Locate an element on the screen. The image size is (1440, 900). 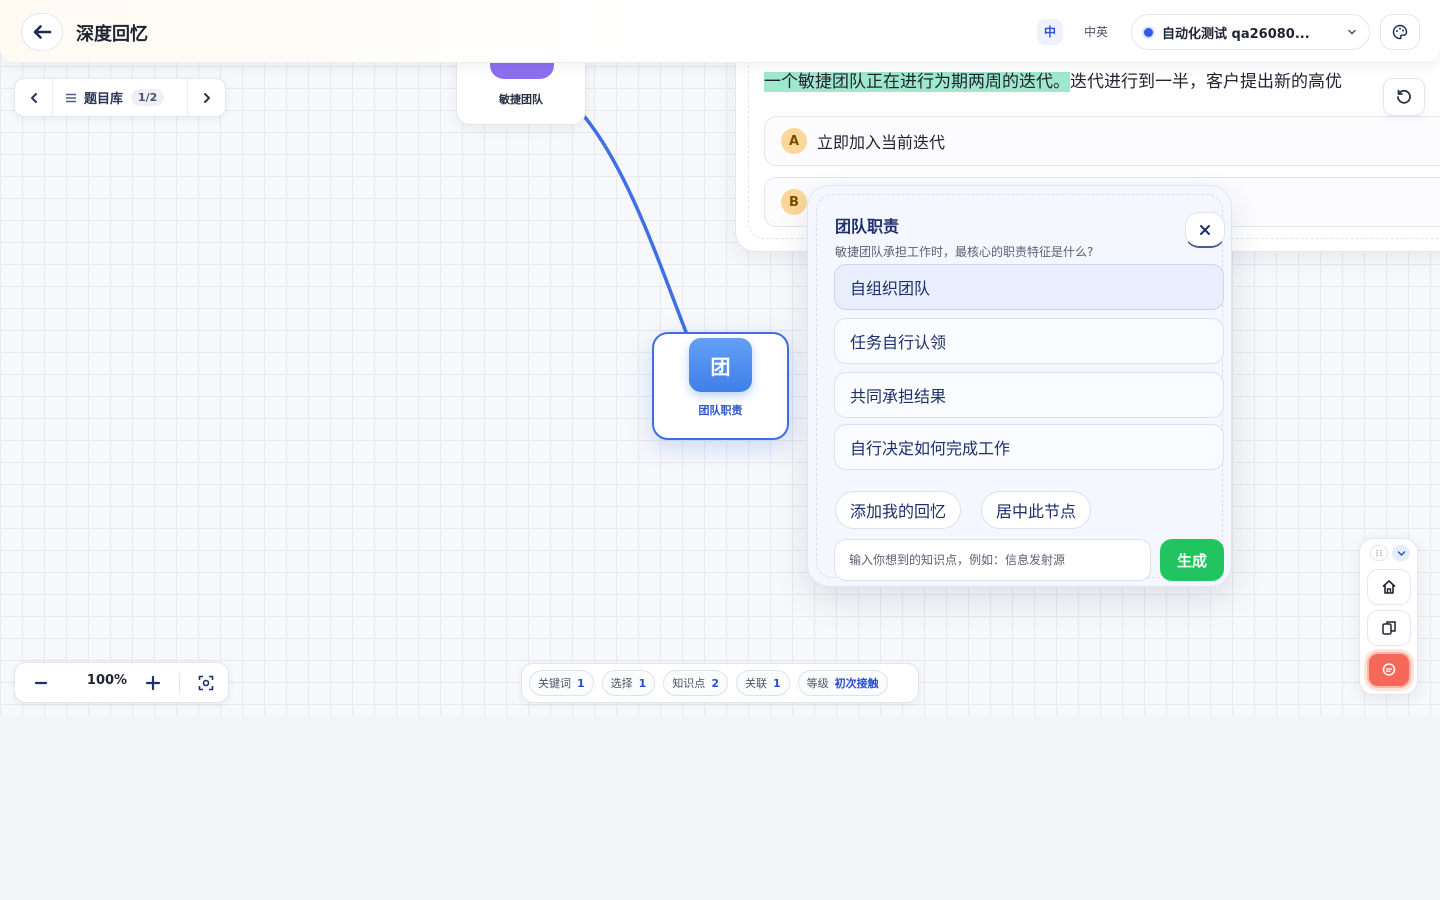
knowledge-point-input is located at coordinates (992, 560).